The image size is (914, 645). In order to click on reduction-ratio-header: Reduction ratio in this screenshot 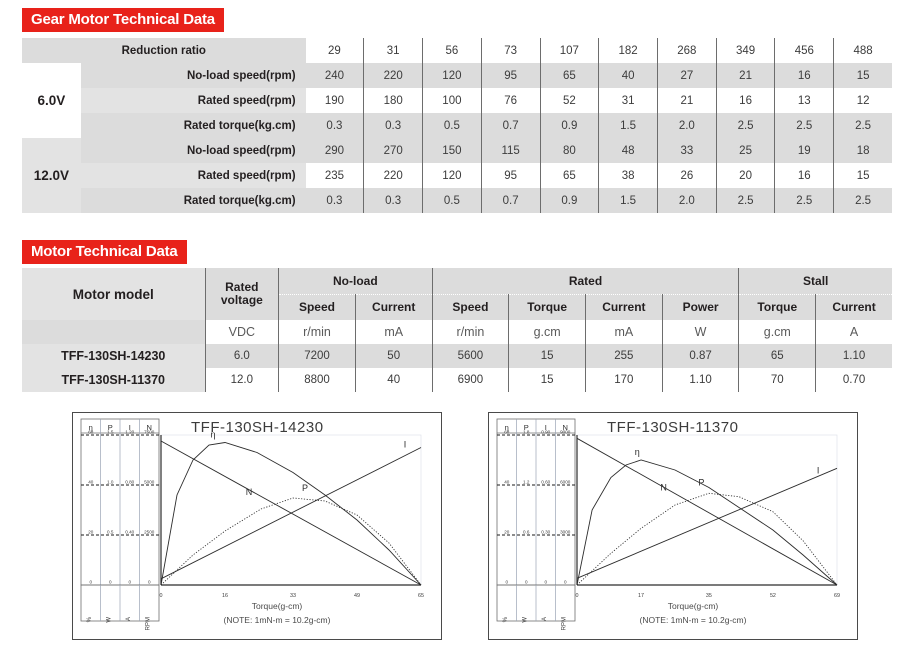, I will do `click(164, 50)`.